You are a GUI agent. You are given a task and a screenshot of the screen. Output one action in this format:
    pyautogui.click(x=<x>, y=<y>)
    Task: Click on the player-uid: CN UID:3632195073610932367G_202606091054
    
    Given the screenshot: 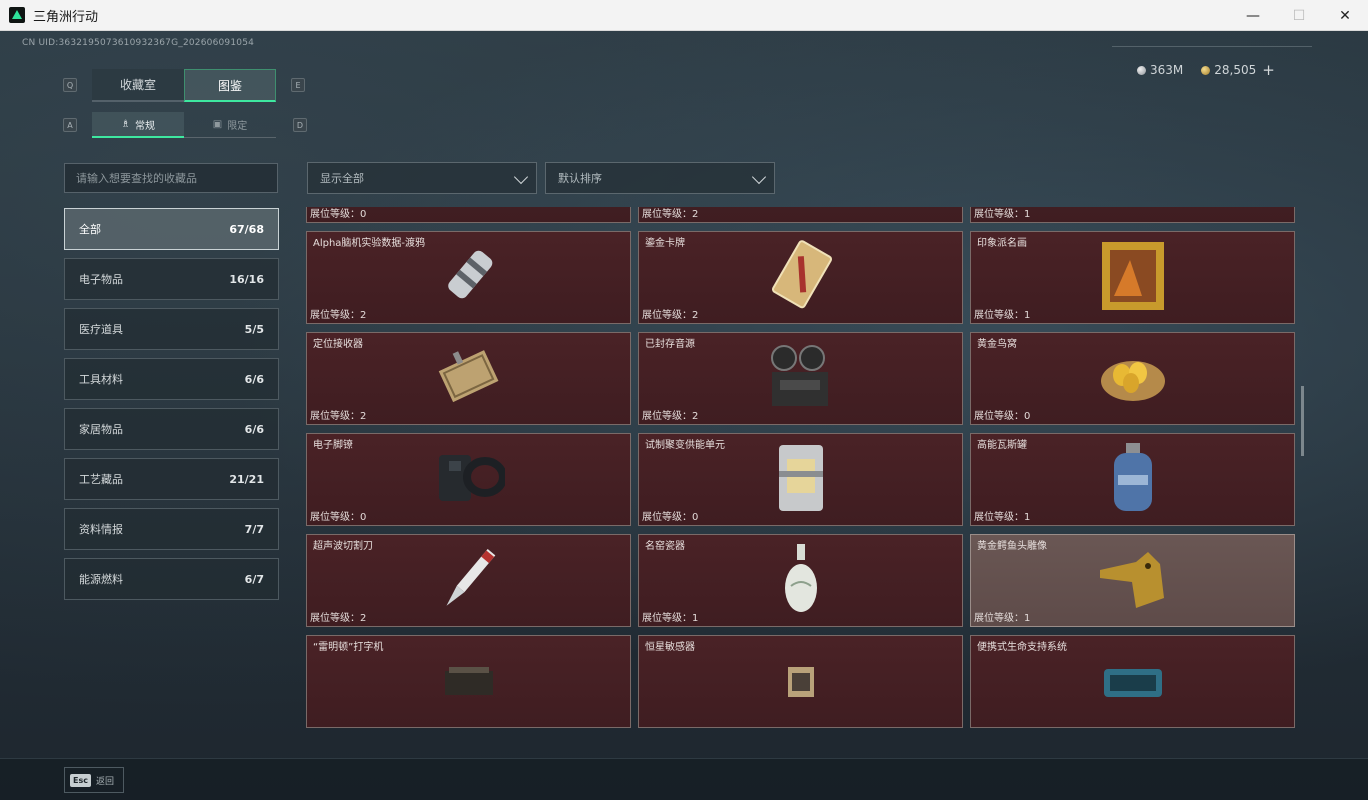 What is the action you would take?
    pyautogui.click(x=138, y=43)
    